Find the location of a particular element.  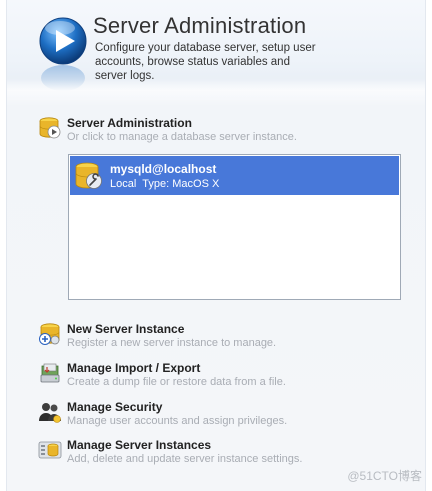

server-admin-title: Server Administration is located at coordinates (129, 123).